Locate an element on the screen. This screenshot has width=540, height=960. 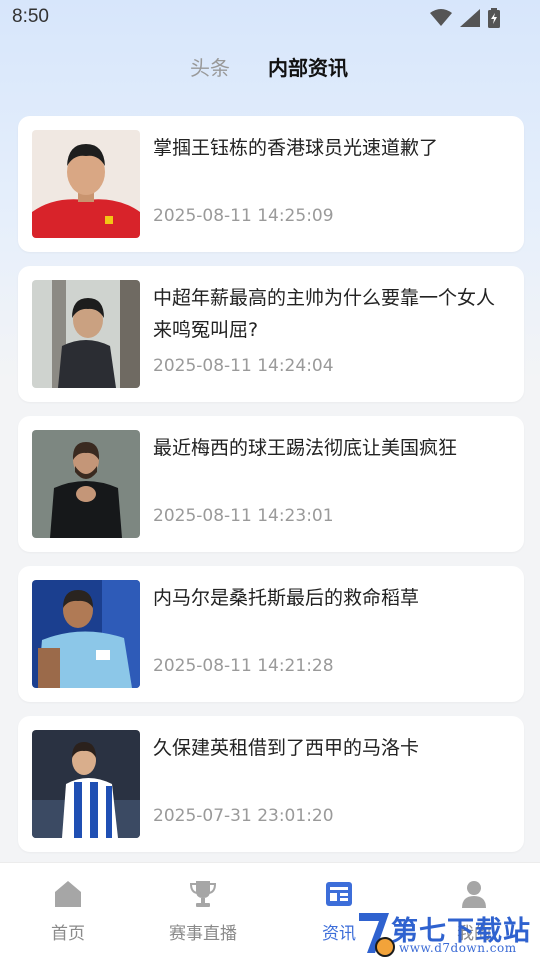
news-icon is located at coordinates (339, 894).